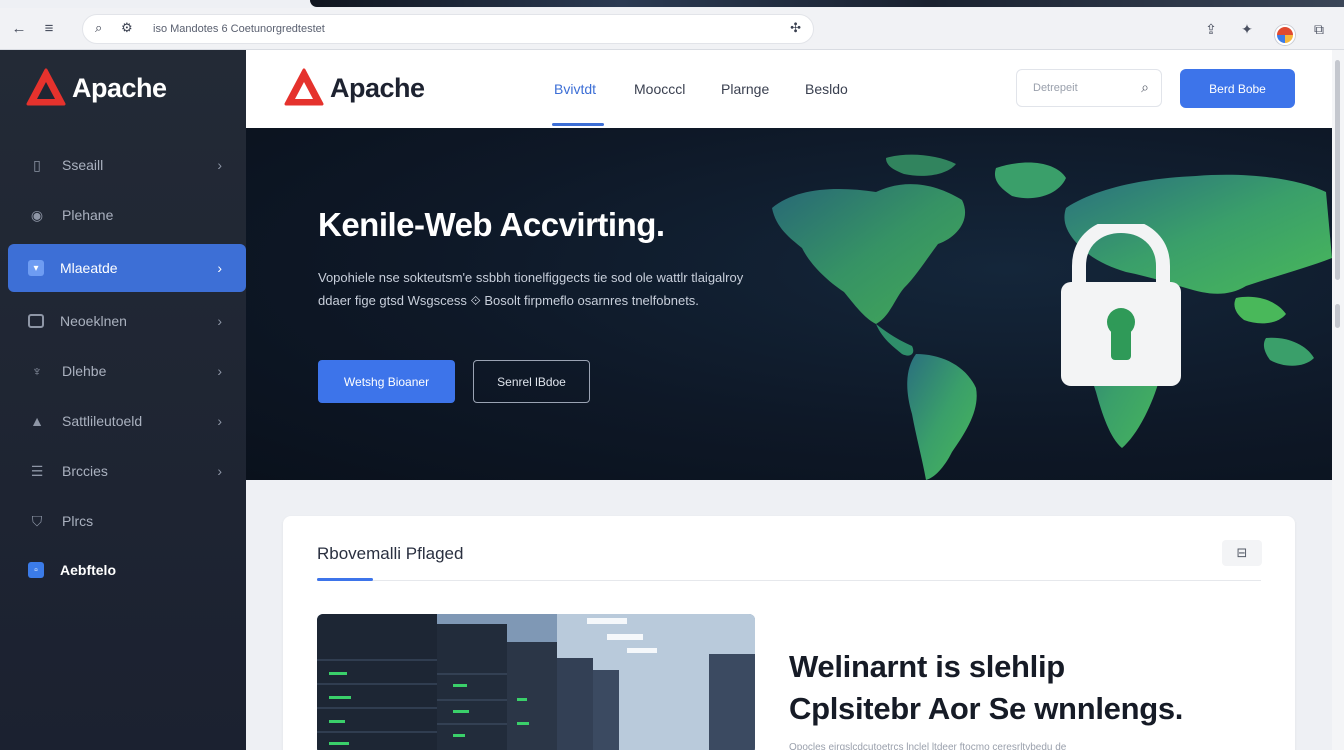 The image size is (1344, 750). What do you see at coordinates (1121, 305) in the screenshot?
I see `padlock-icon` at bounding box center [1121, 305].